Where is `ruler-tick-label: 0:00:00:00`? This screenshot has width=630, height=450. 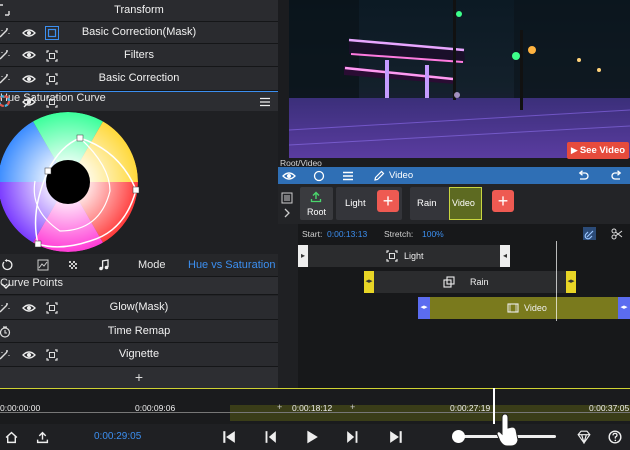 ruler-tick-label: 0:00:00:00 is located at coordinates (20, 408).